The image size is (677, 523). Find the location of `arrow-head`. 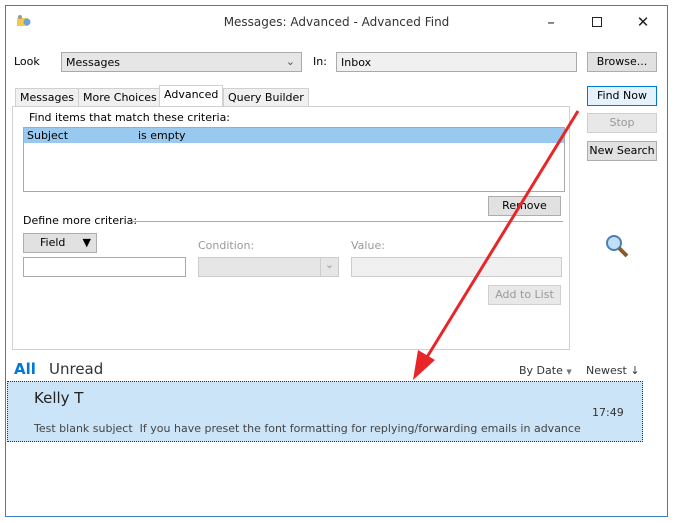

arrow-head is located at coordinates (424, 365).